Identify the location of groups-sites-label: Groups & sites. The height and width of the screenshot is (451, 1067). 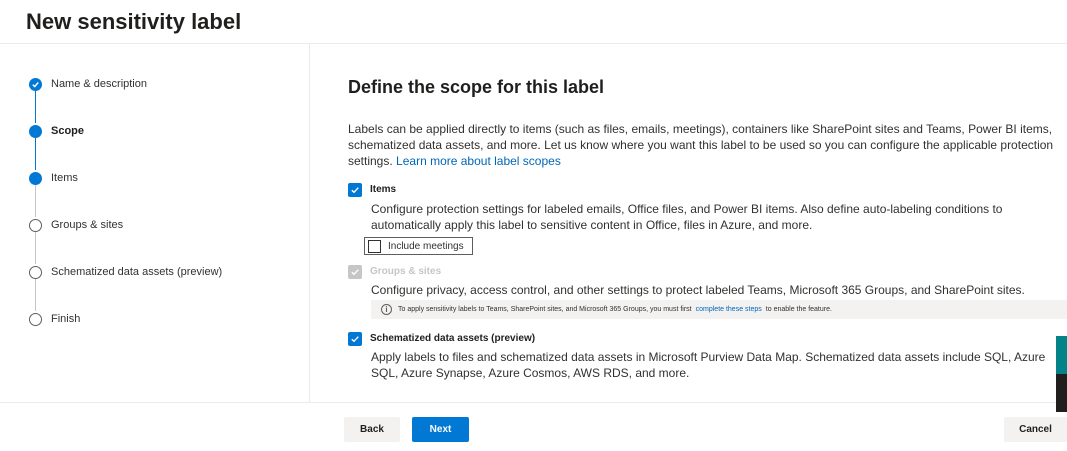
(406, 271).